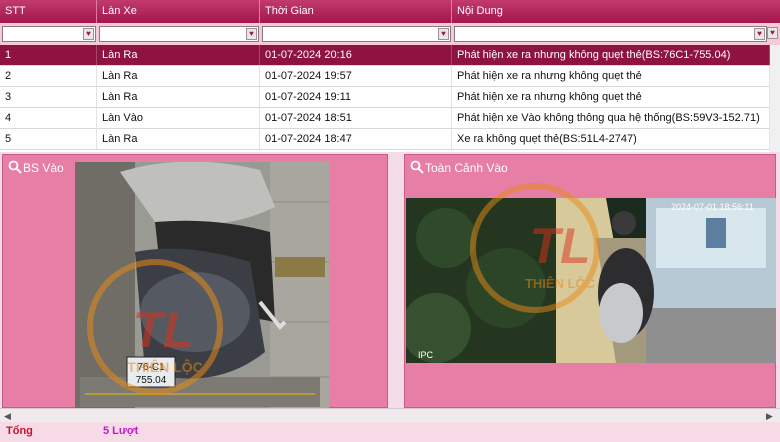  Describe the element at coordinates (49, 34) in the screenshot. I see `filter-stt-input: ♥` at that location.